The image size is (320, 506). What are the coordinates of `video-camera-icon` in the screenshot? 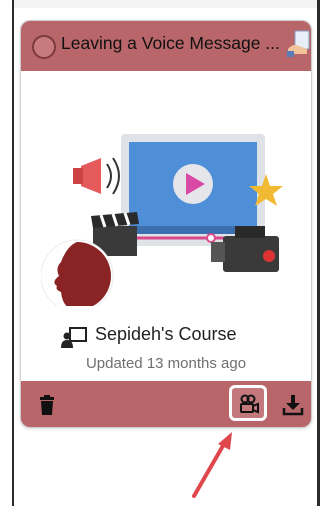 It's located at (249, 404).